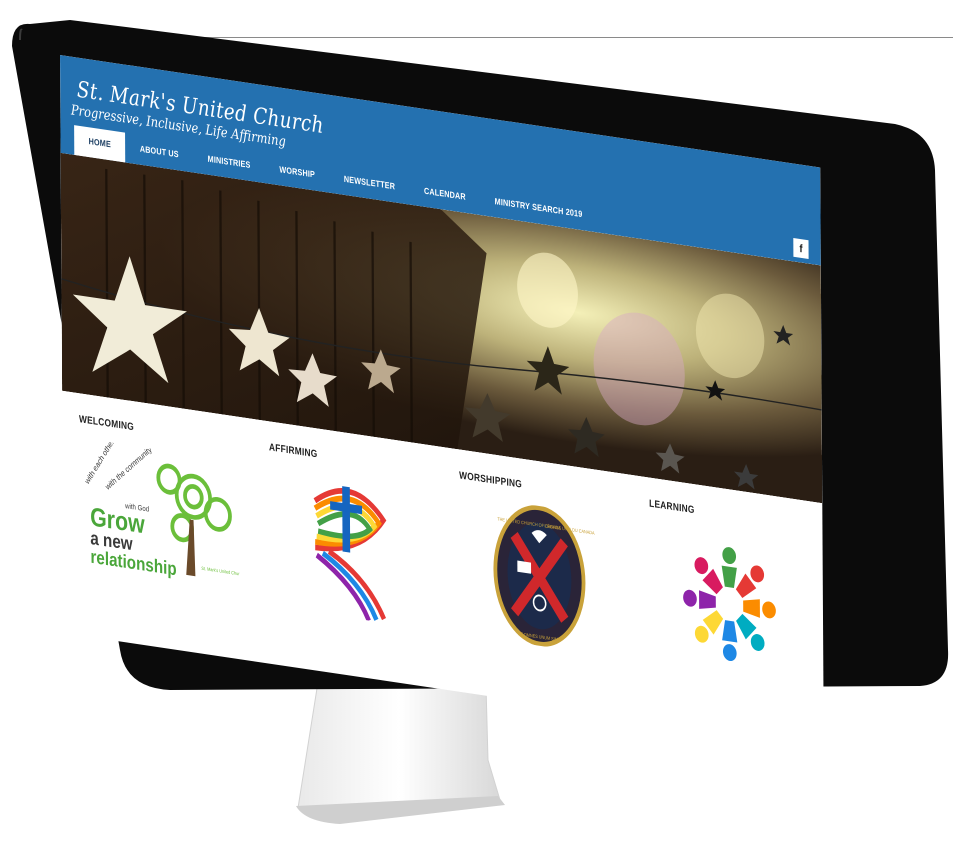  Describe the element at coordinates (349, 548) in the screenshot. I see `rainbow-cross-logo` at that location.